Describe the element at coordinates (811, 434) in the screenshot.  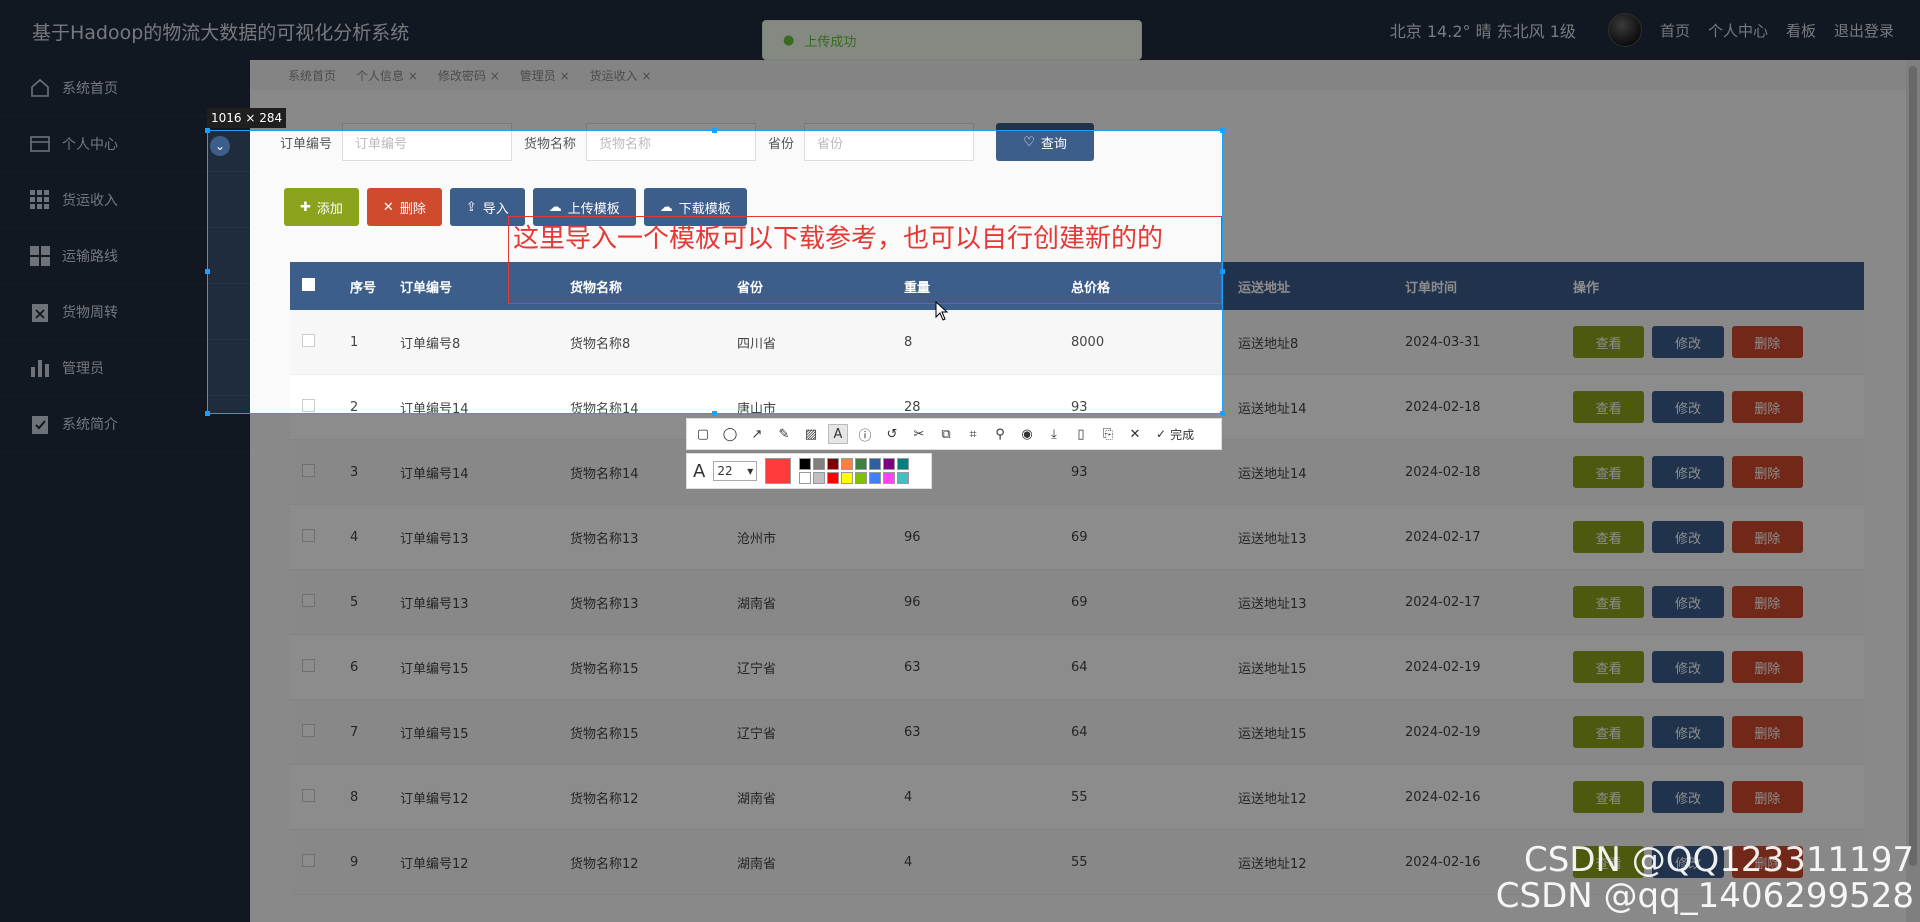
I see `mosaic-tool-icon: ▨` at that location.